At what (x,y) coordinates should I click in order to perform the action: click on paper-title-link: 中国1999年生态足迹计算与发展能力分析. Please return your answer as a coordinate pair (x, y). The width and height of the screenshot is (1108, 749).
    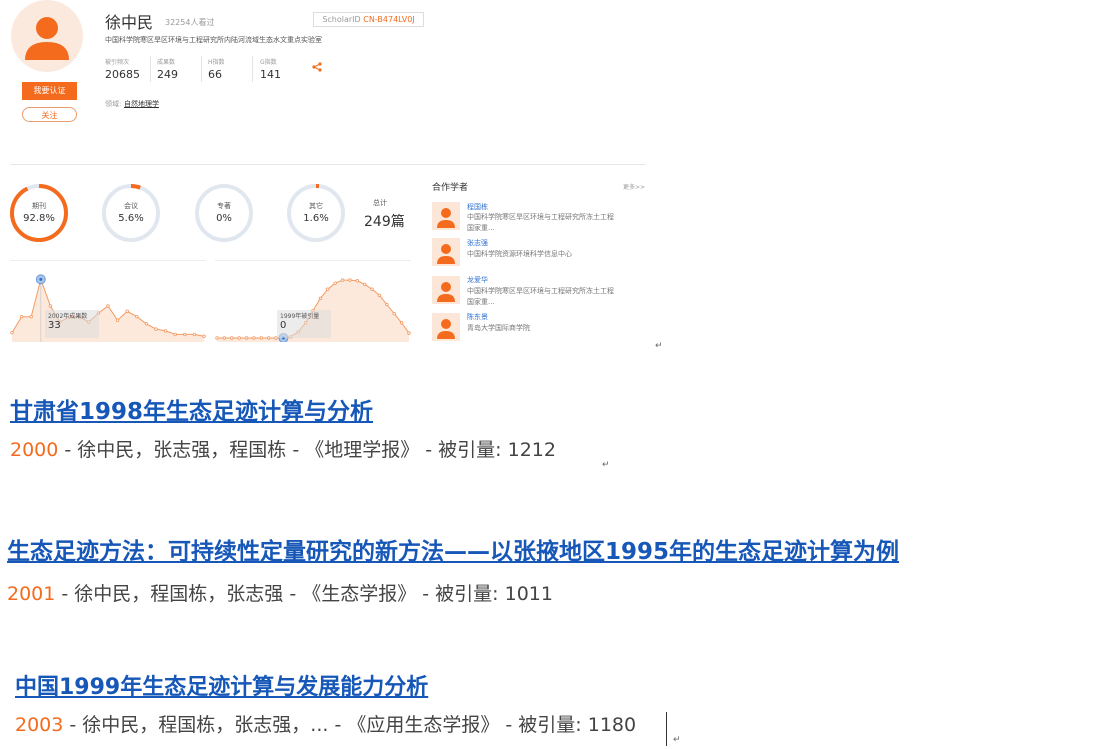
    Looking at the image, I should click on (221, 685).